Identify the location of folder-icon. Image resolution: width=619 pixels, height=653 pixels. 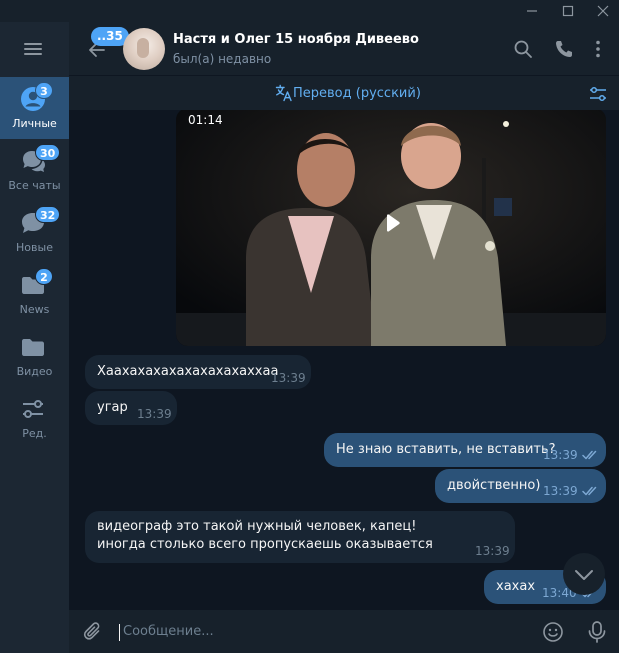
(33, 347).